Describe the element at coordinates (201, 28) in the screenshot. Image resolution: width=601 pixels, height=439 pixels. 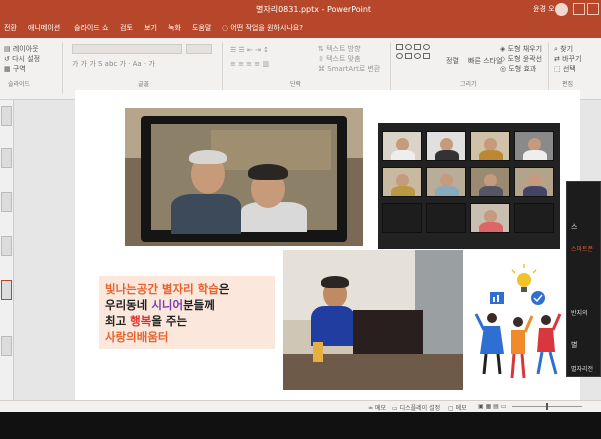
I see `tab-help: 도움말` at that location.